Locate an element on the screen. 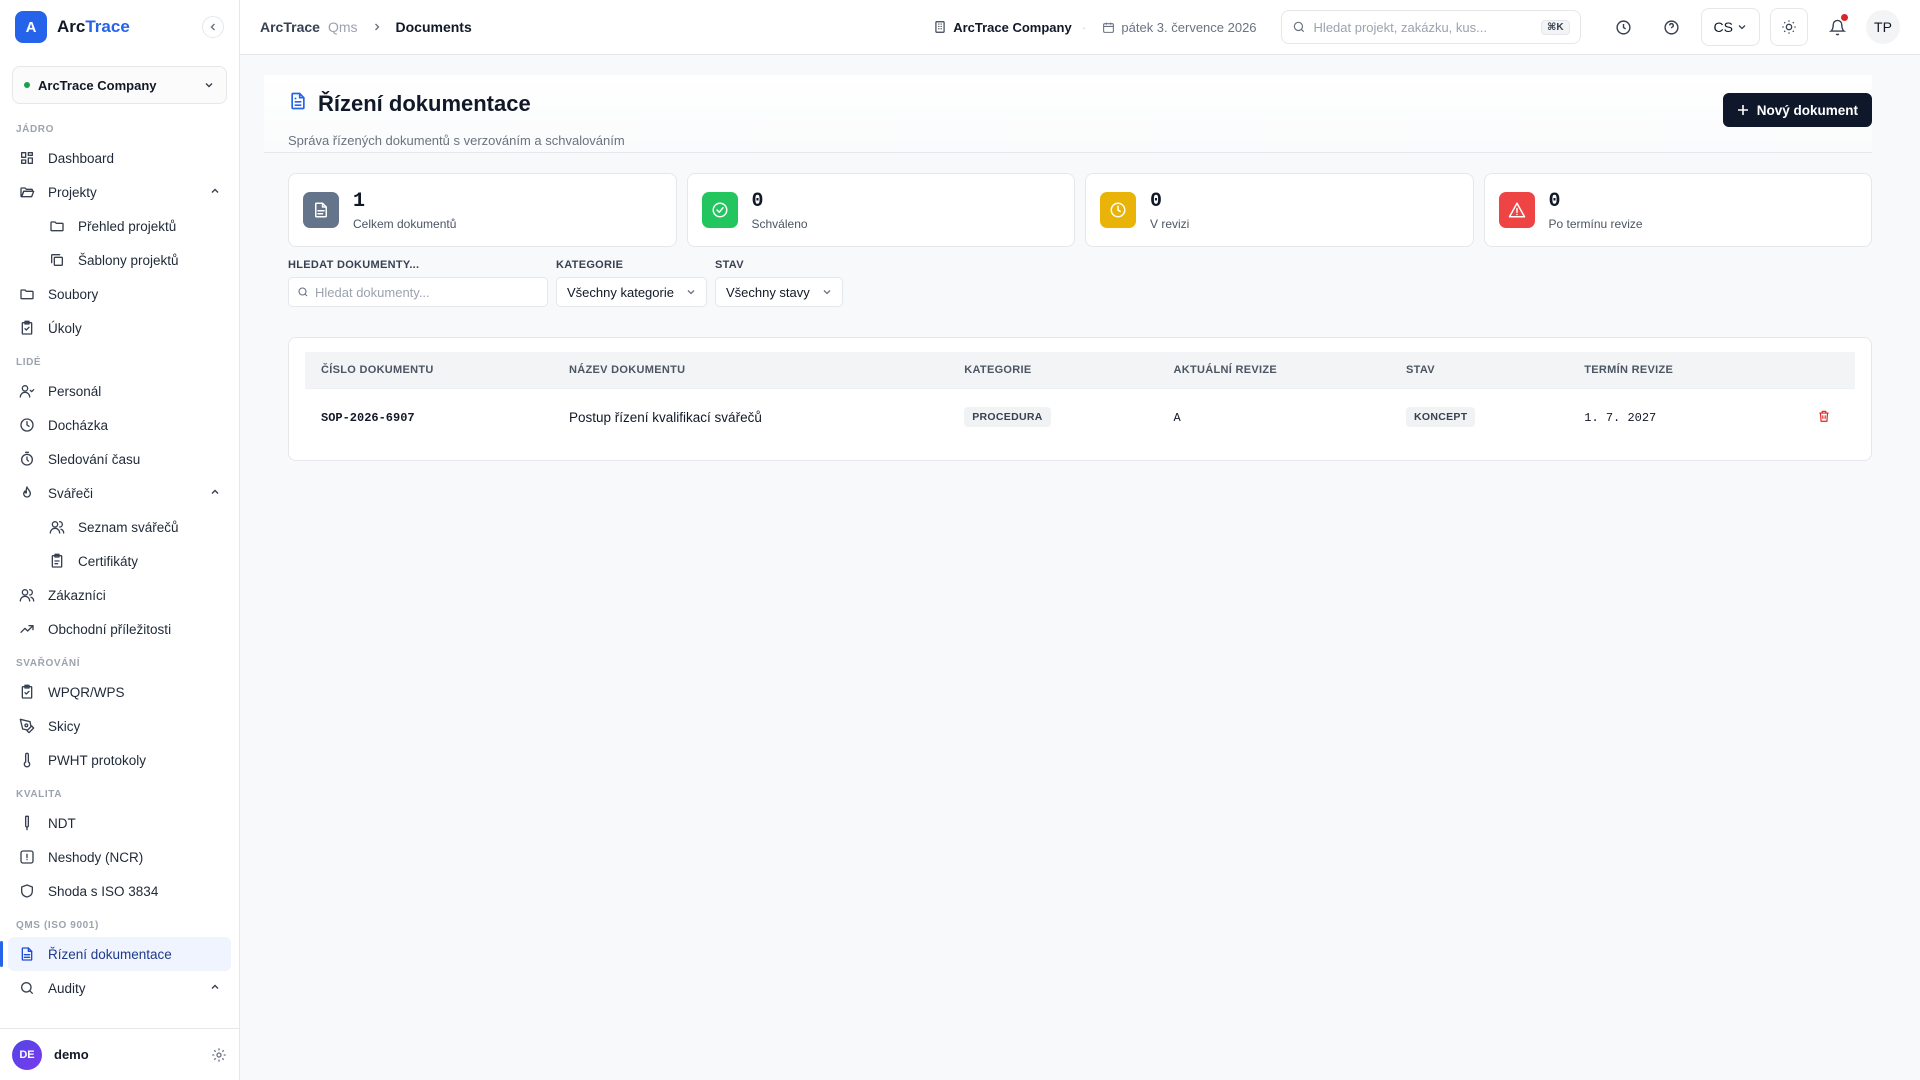  new-document-label: Nový dokument is located at coordinates (1807, 110).